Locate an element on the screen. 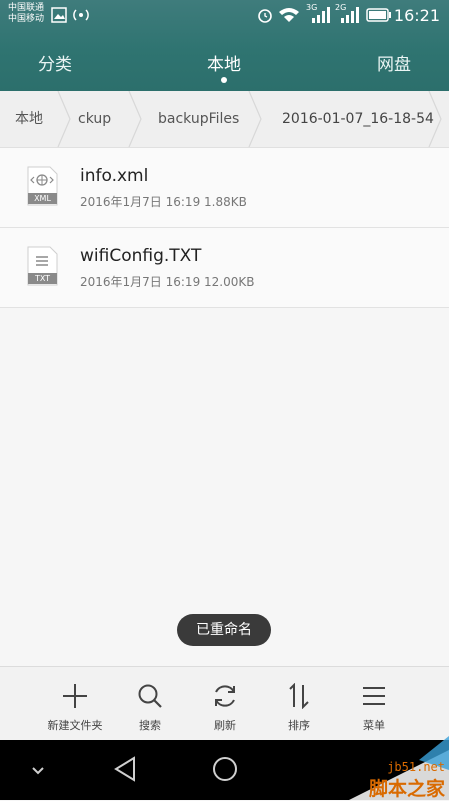  breadcrumb: 本地 ckup backupFiles 2016-01-07_16-18-54 is located at coordinates (224, 119).